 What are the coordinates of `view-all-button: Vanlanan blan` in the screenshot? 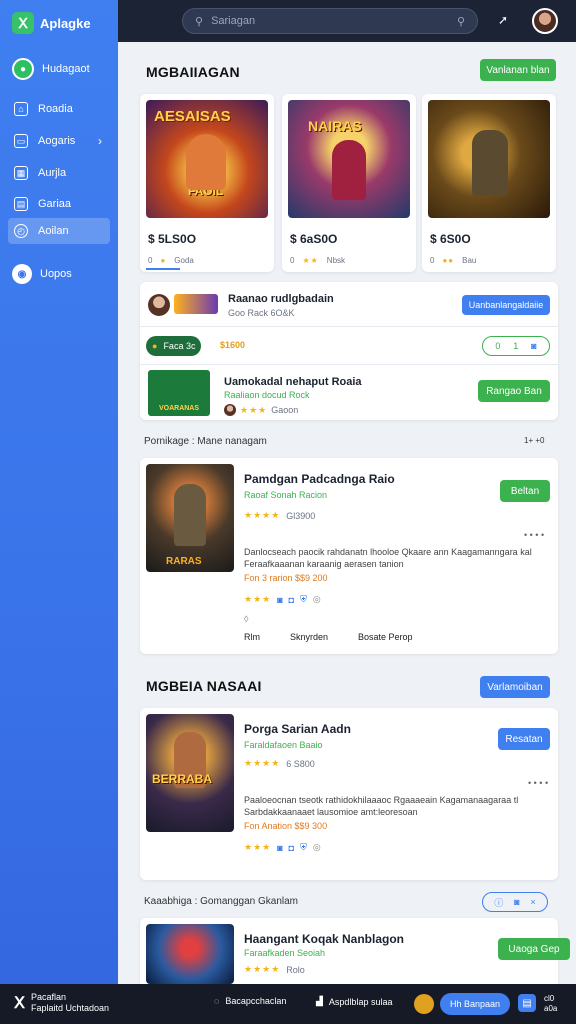 It's located at (518, 70).